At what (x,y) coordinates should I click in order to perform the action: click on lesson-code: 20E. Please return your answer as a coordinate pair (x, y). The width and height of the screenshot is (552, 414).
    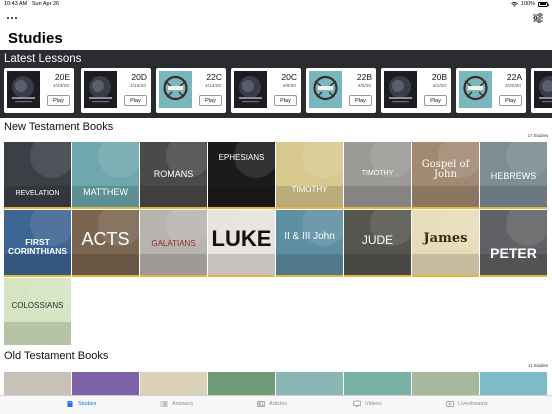
    Looking at the image, I should click on (62, 77).